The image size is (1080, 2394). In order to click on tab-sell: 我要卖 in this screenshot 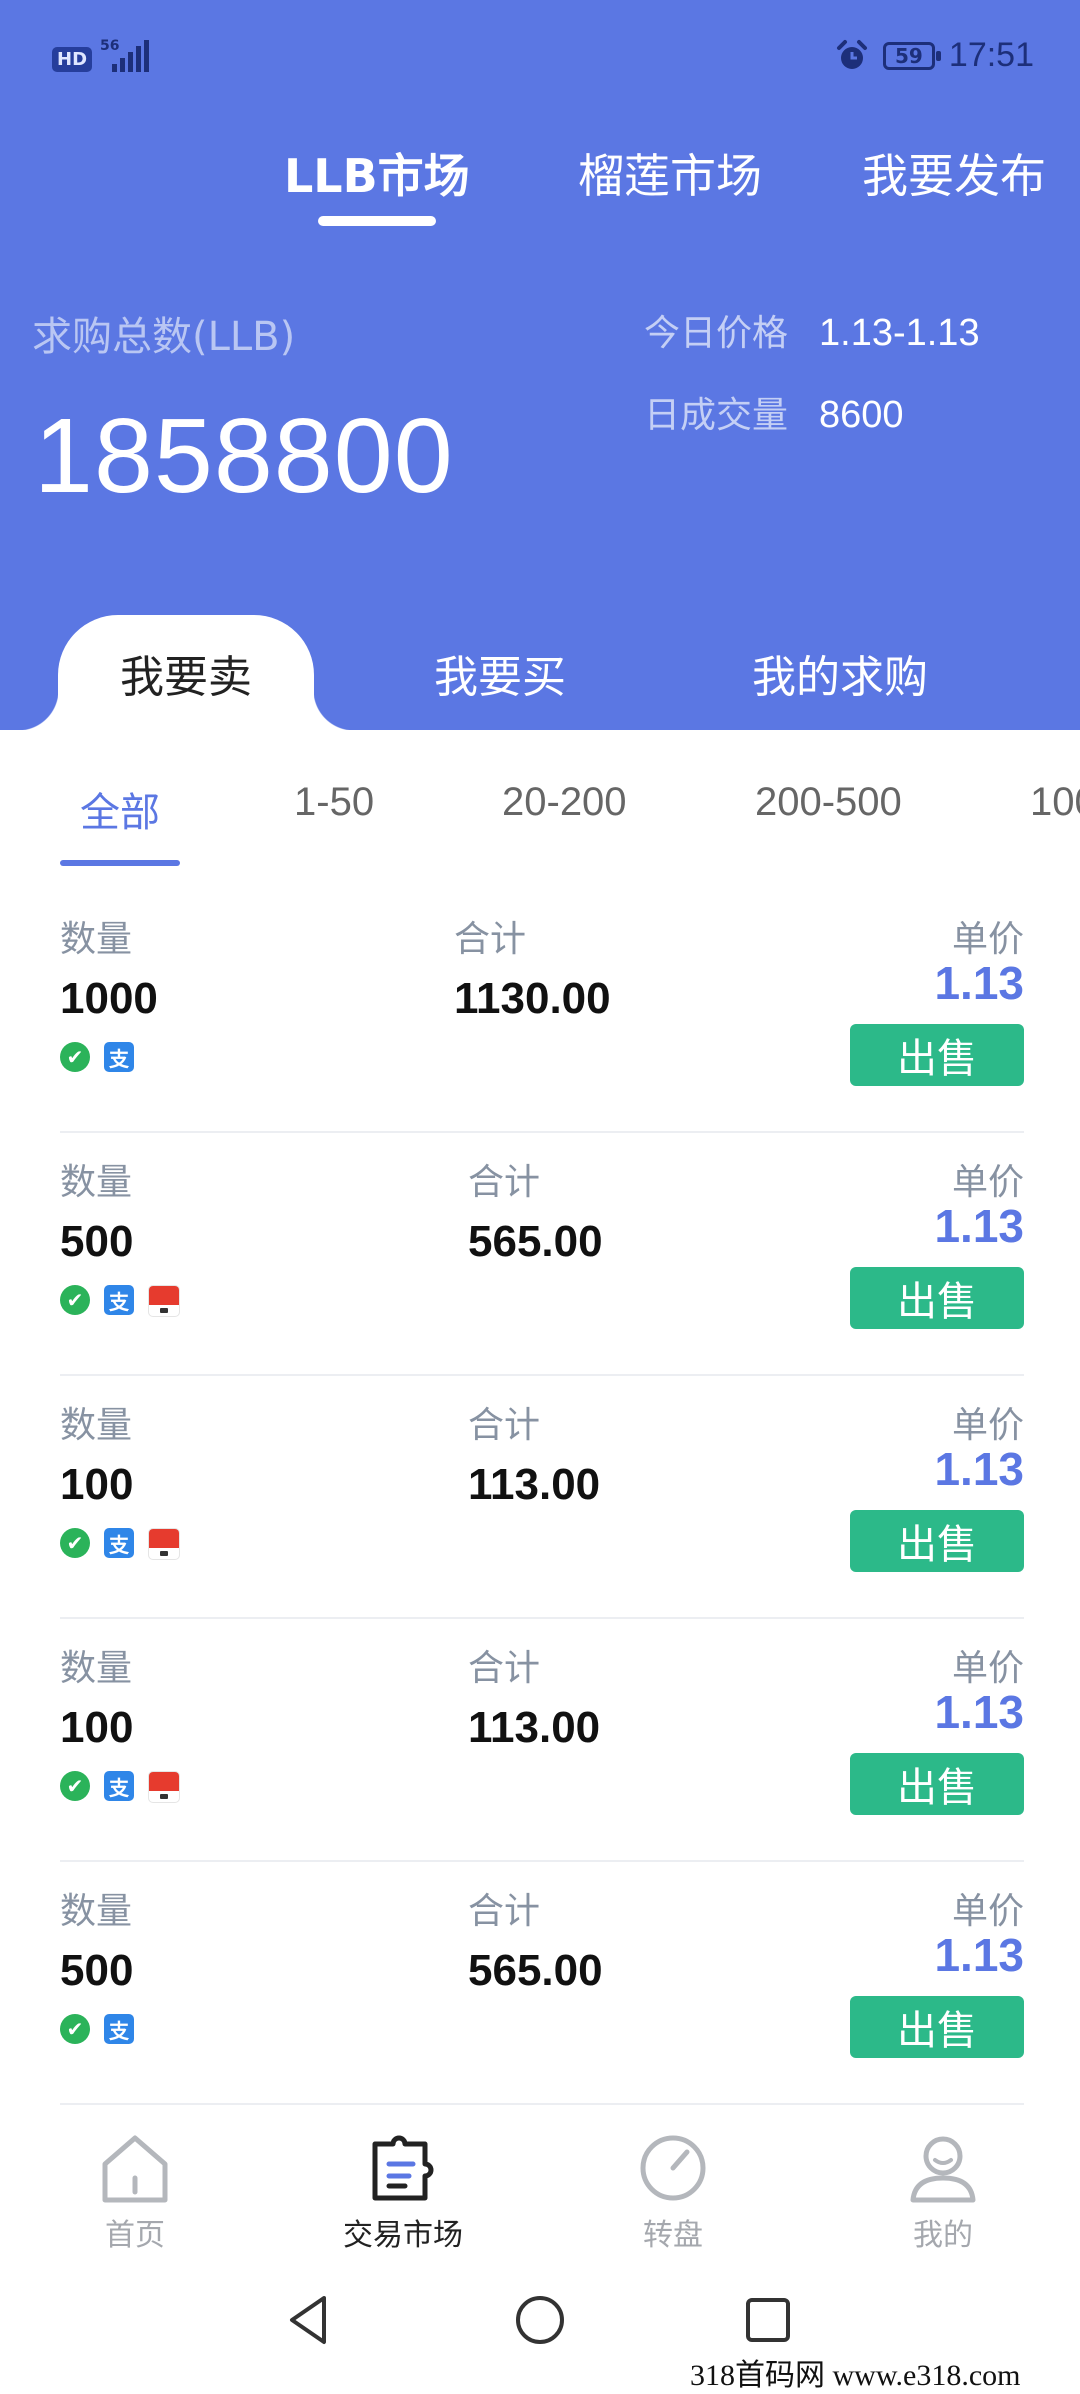, I will do `click(186, 672)`.